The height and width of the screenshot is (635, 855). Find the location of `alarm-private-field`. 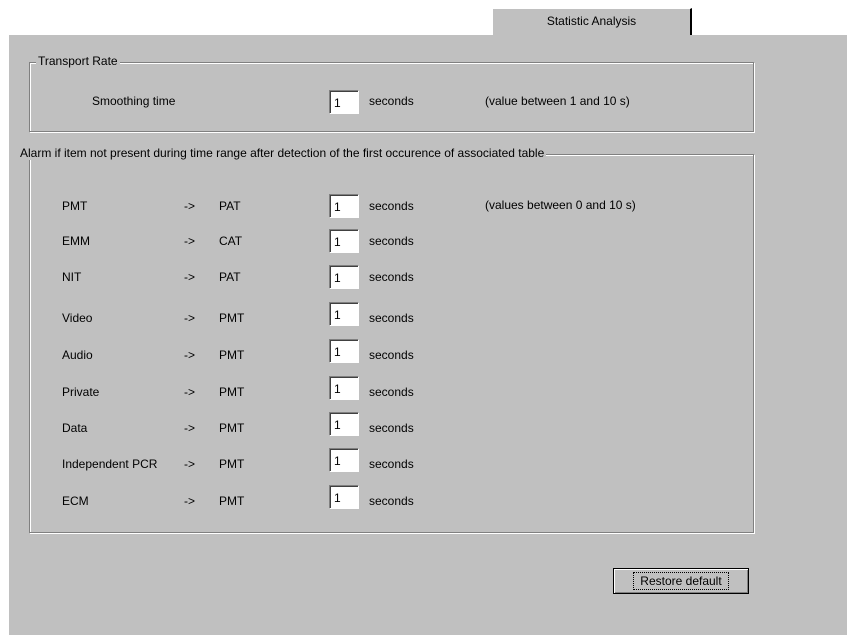

alarm-private-field is located at coordinates (344, 388).